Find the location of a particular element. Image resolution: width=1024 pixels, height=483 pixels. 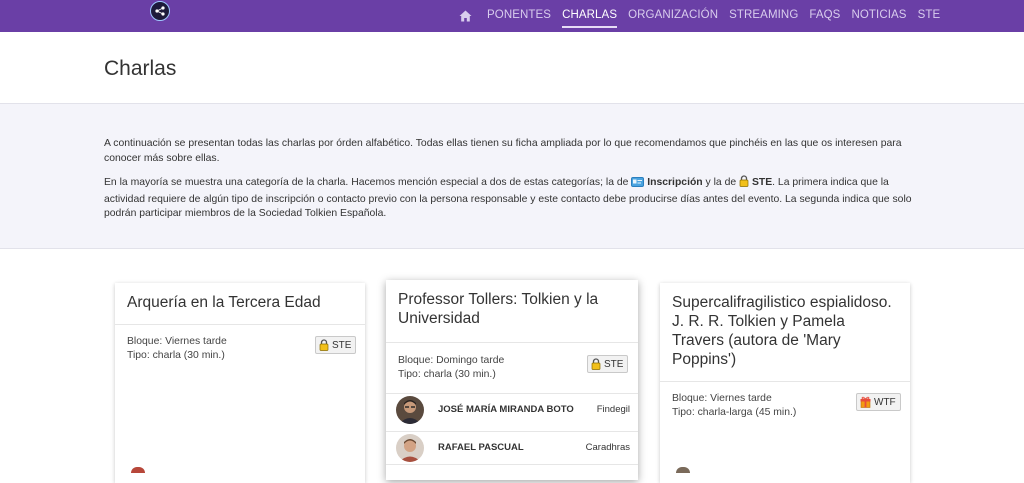

page-title: Charlas is located at coordinates (140, 68).